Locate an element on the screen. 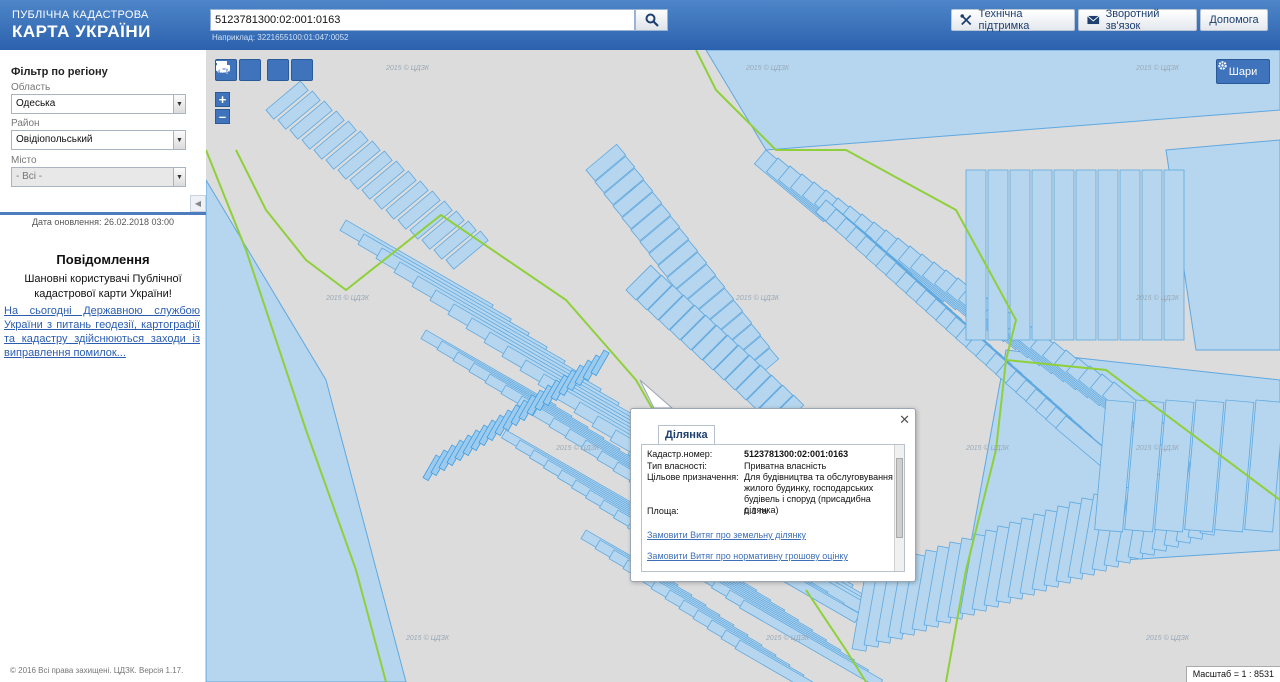  search-input is located at coordinates (422, 20).